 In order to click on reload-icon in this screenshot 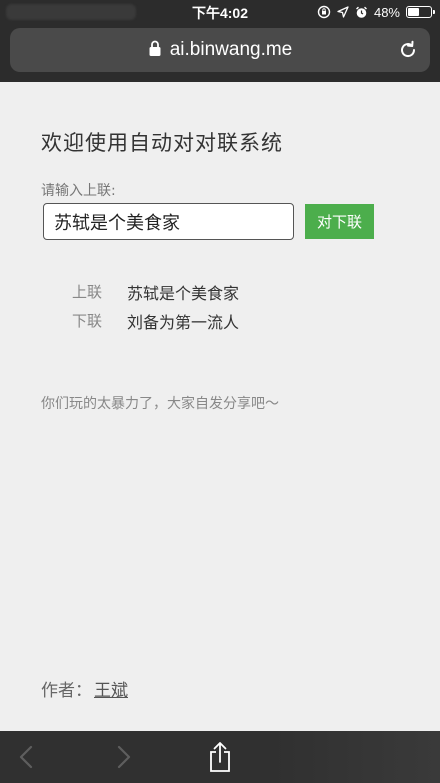, I will do `click(408, 50)`.